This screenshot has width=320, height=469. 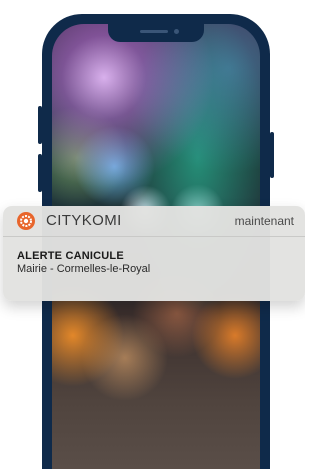 What do you see at coordinates (176, 31) in the screenshot?
I see `front-camera` at bounding box center [176, 31].